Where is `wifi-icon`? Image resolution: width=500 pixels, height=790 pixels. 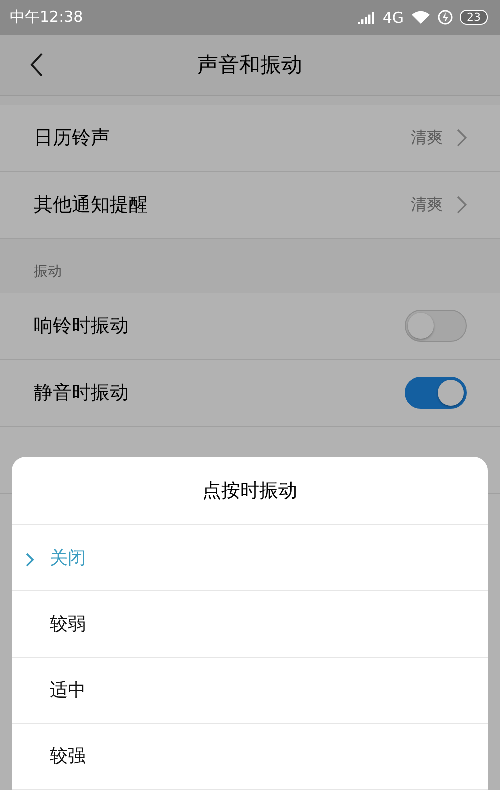 wifi-icon is located at coordinates (421, 17).